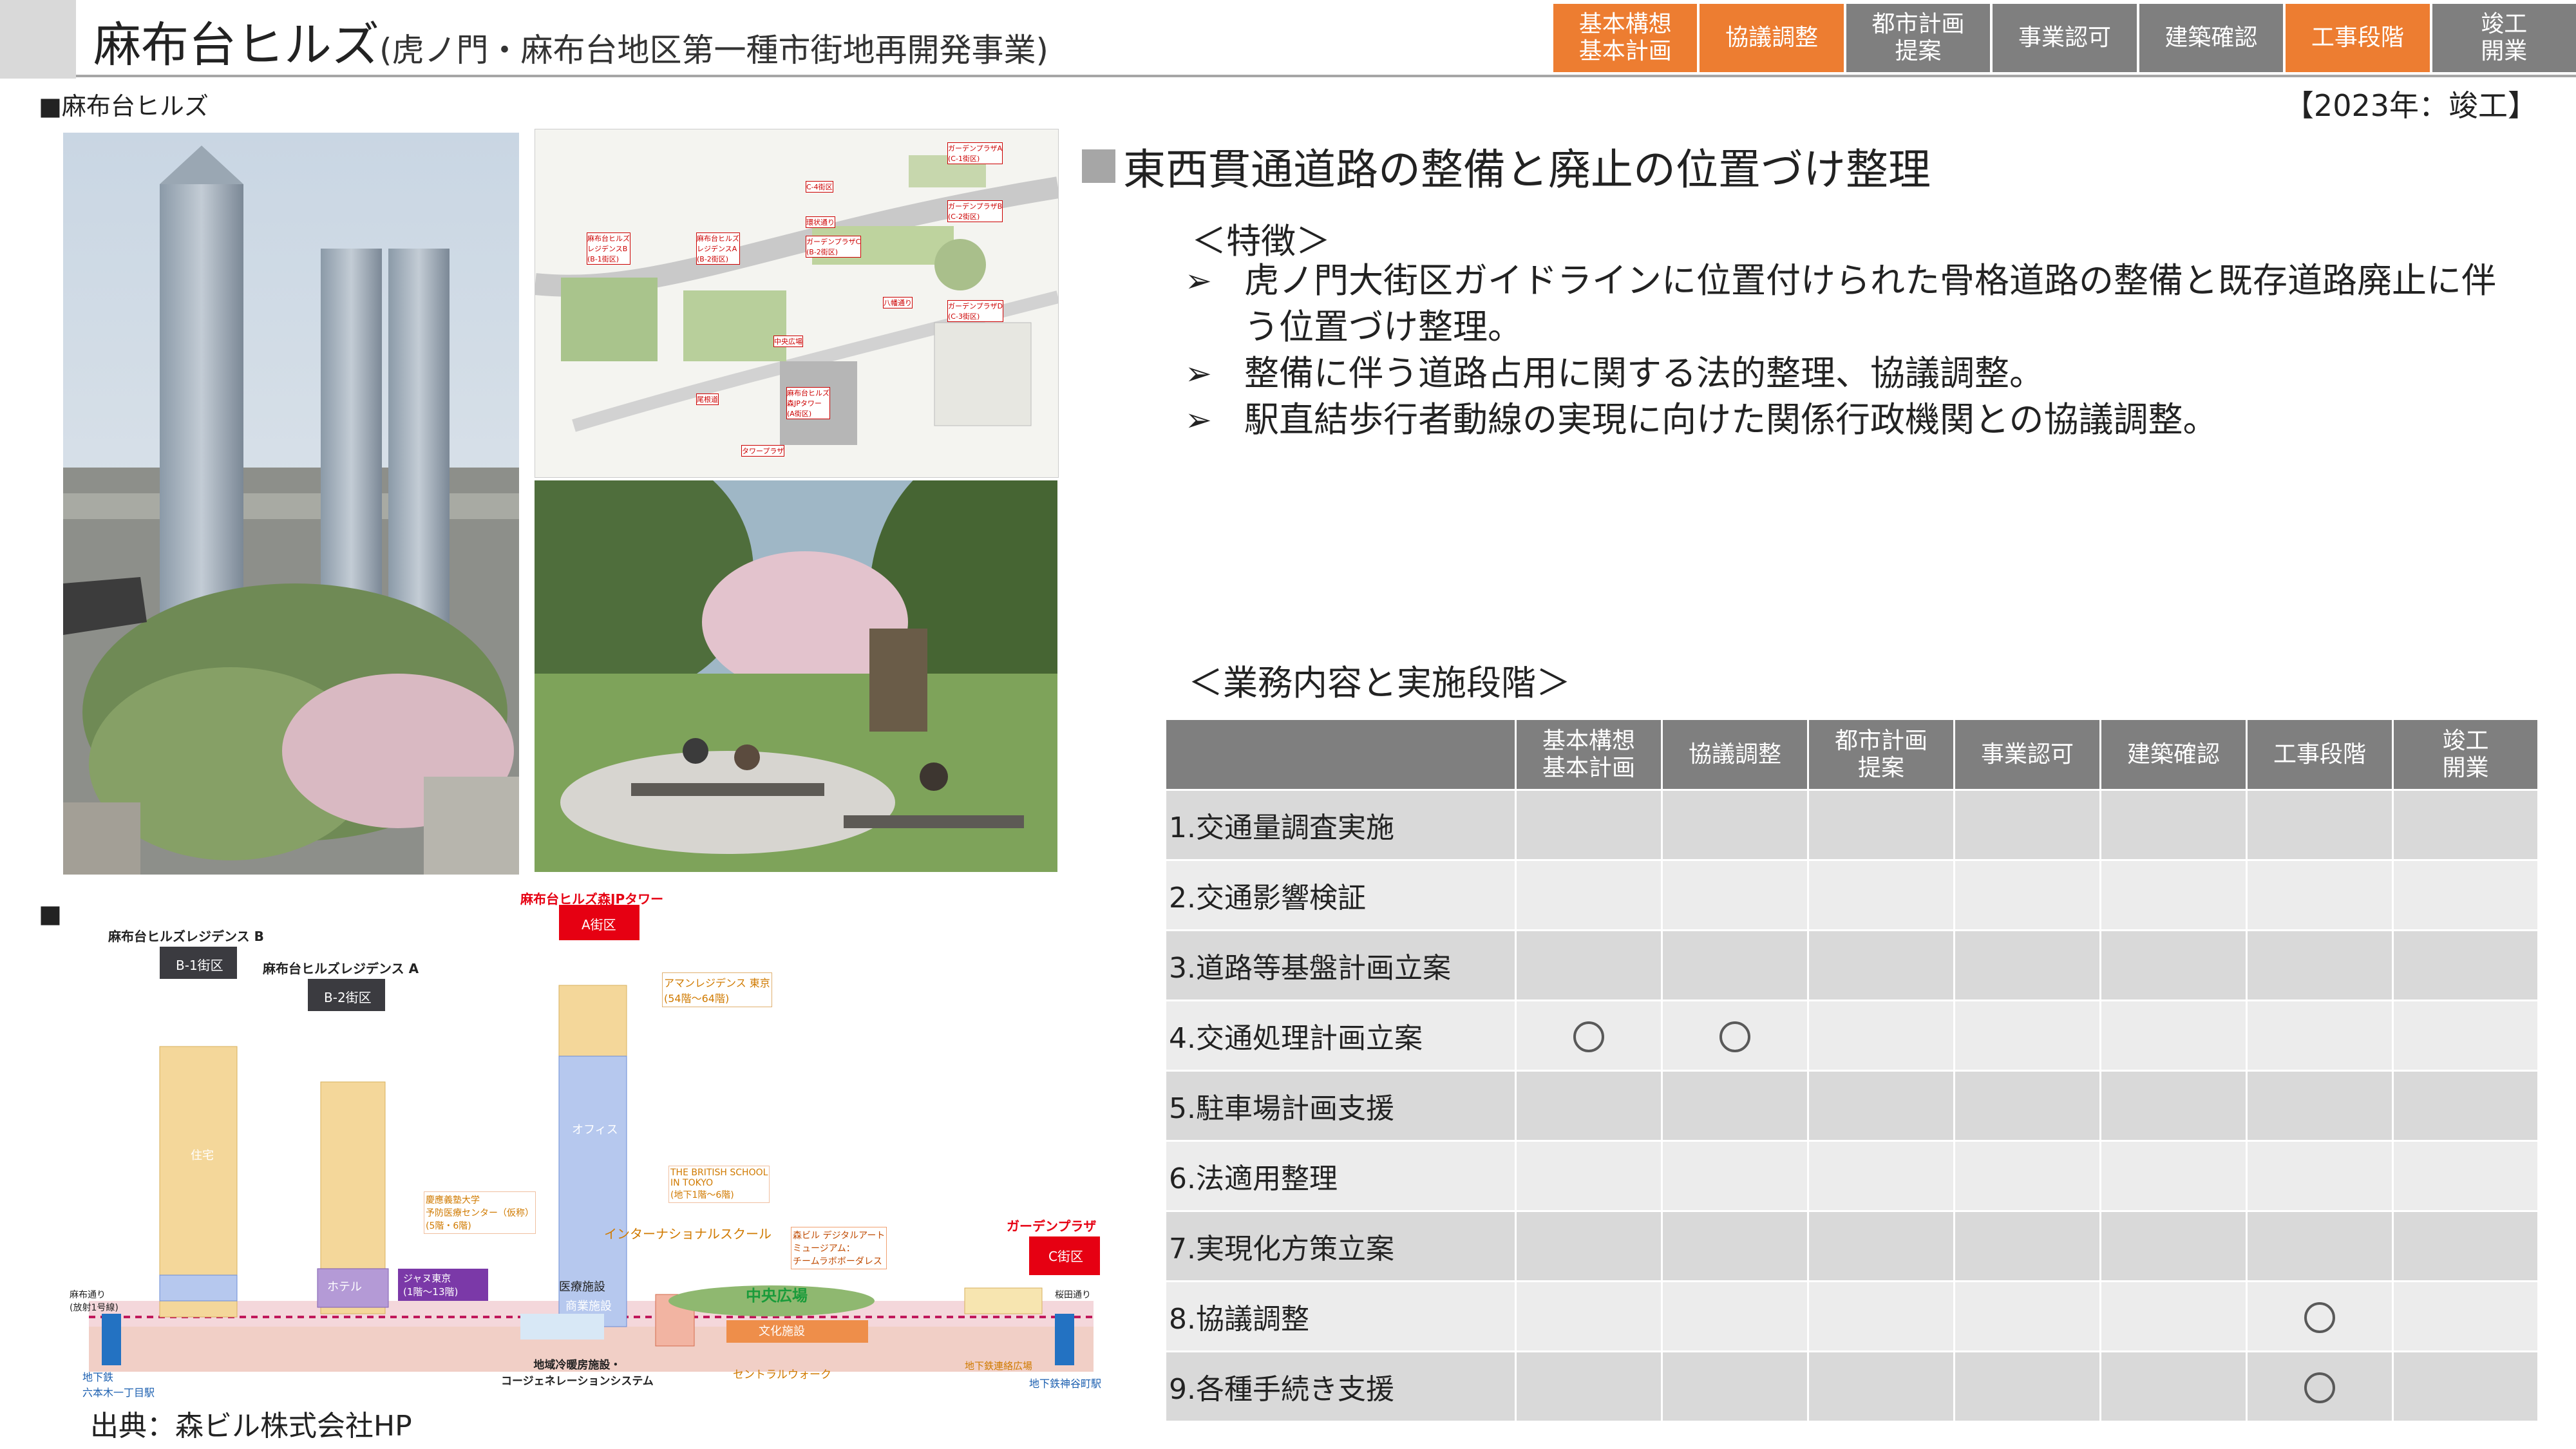 The image size is (2576, 1449). I want to click on completion-year: 【2023年：竣工】, so click(2410, 105).